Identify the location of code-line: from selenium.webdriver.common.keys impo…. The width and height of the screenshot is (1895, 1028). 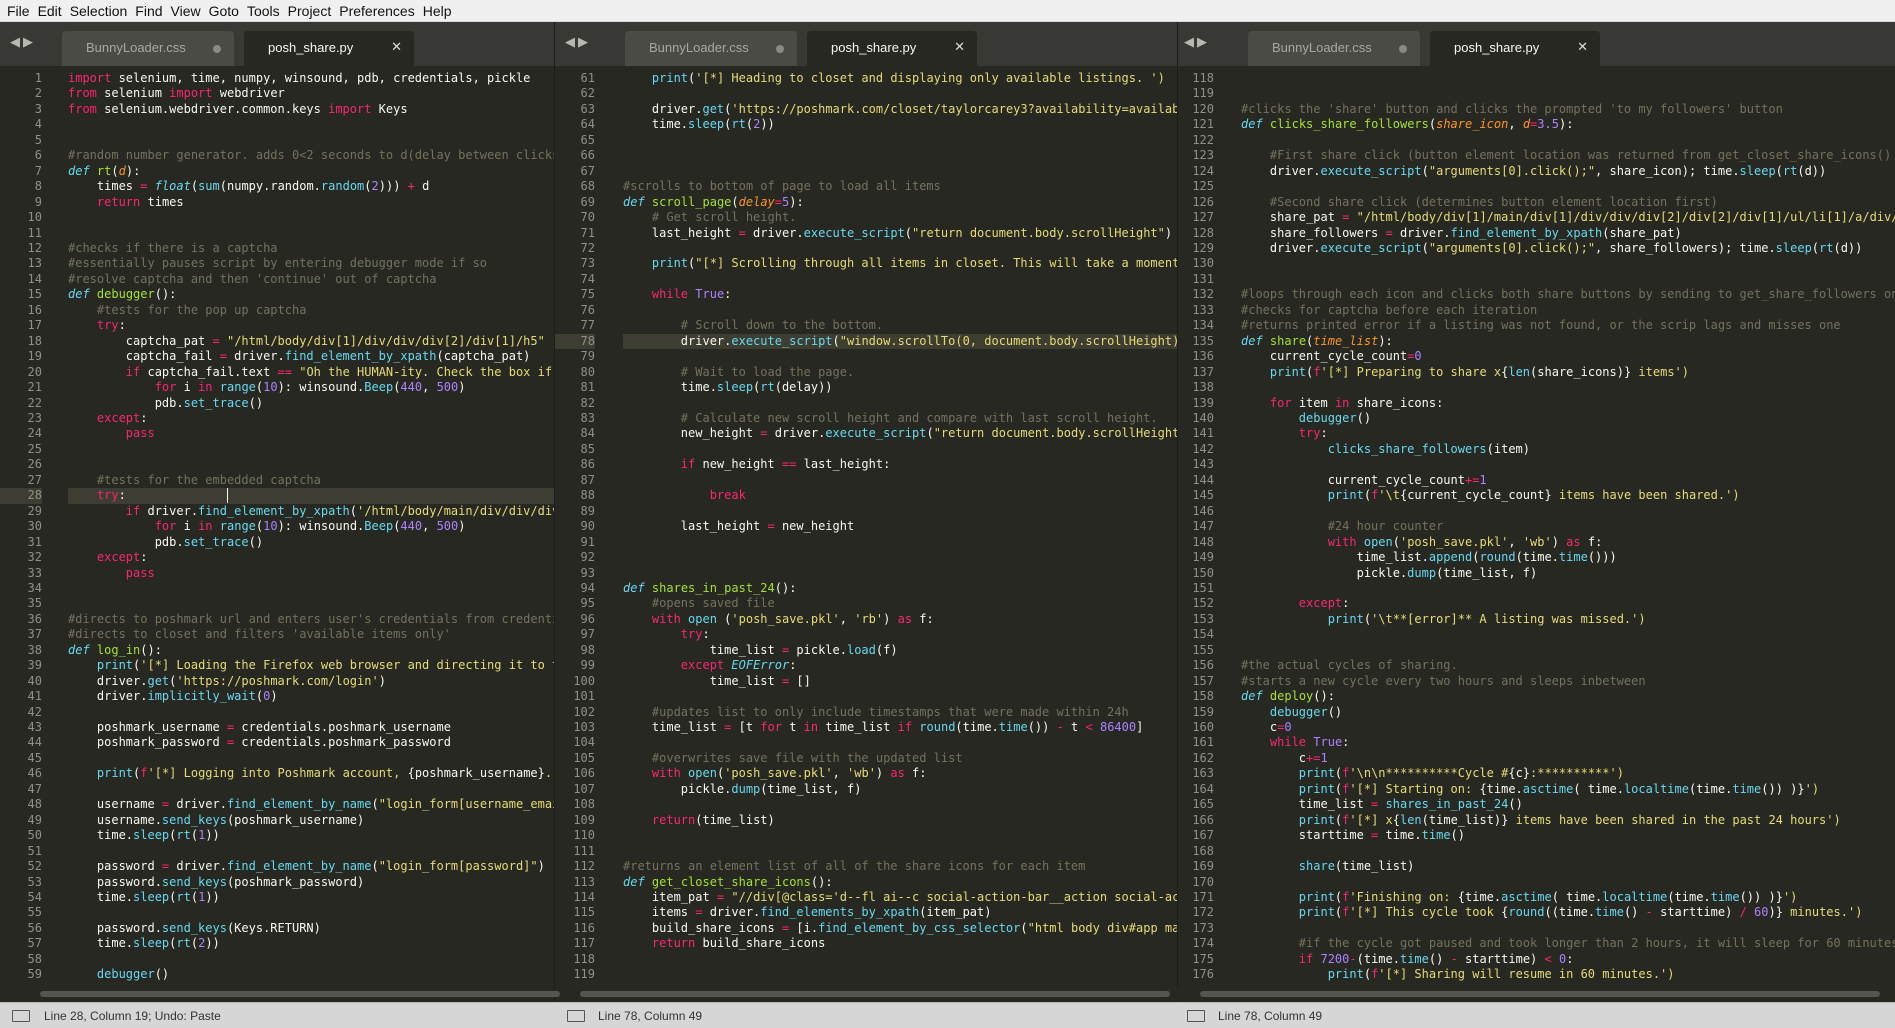
(311, 109).